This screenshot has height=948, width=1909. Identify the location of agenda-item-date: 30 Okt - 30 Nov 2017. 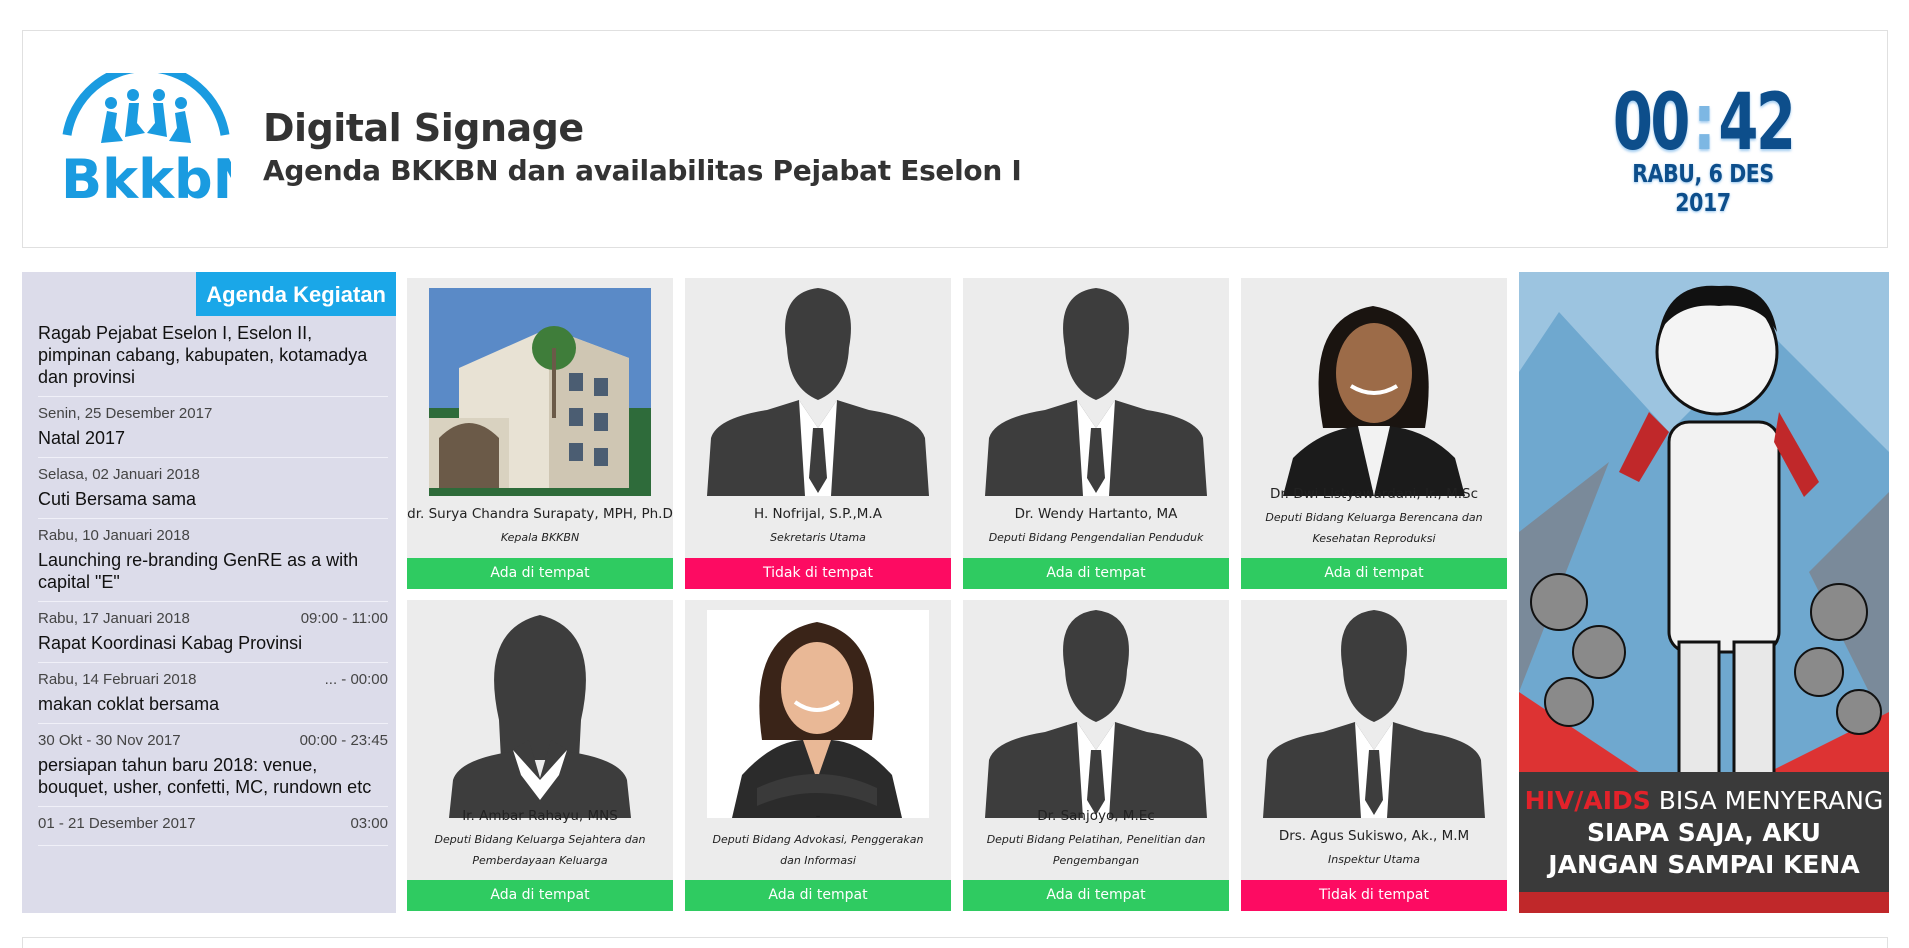
(109, 740).